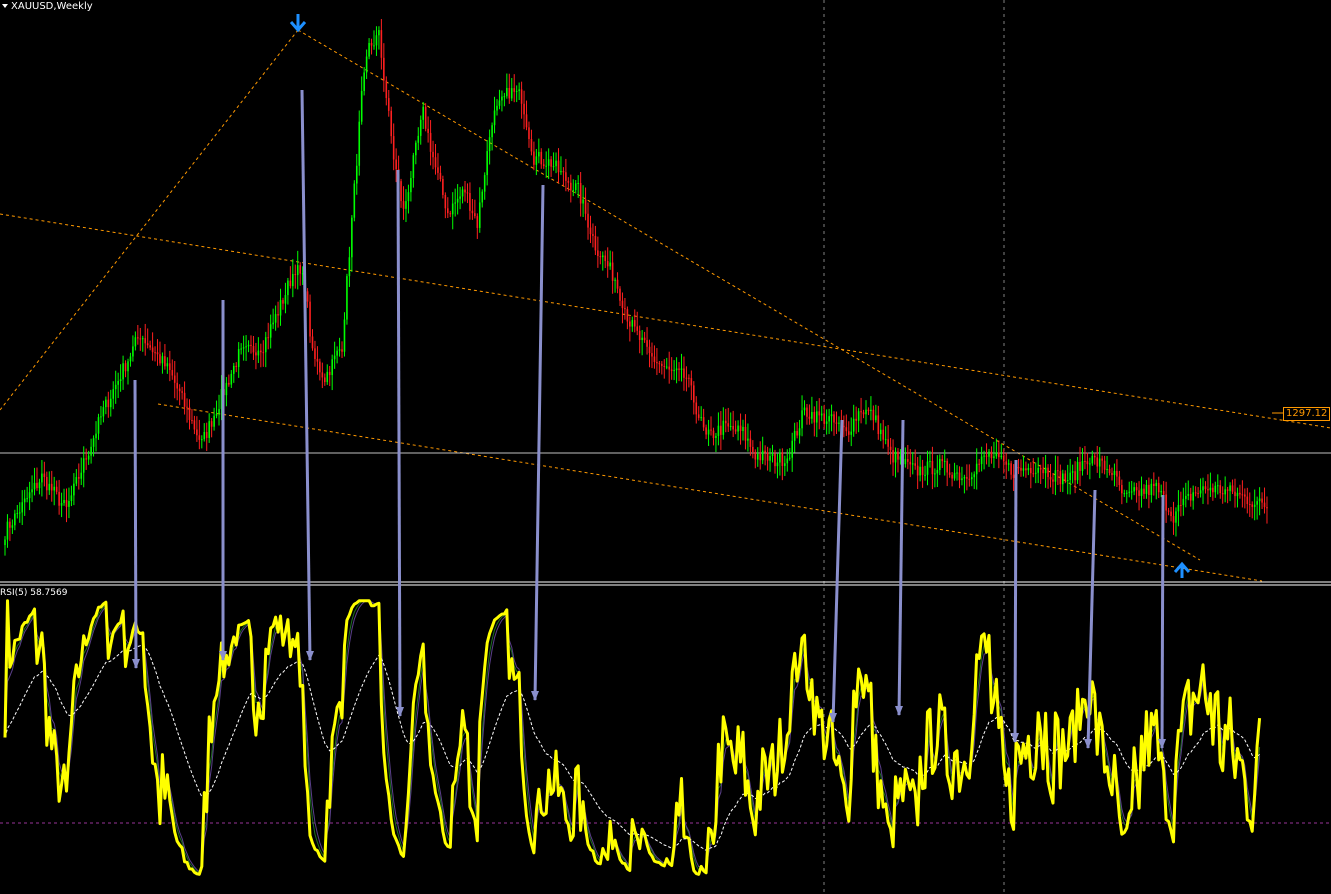 Image resolution: width=1331 pixels, height=894 pixels. What do you see at coordinates (47, 6) in the screenshot?
I see `symbol-timeframe-label: XAUUSD,Weekly` at bounding box center [47, 6].